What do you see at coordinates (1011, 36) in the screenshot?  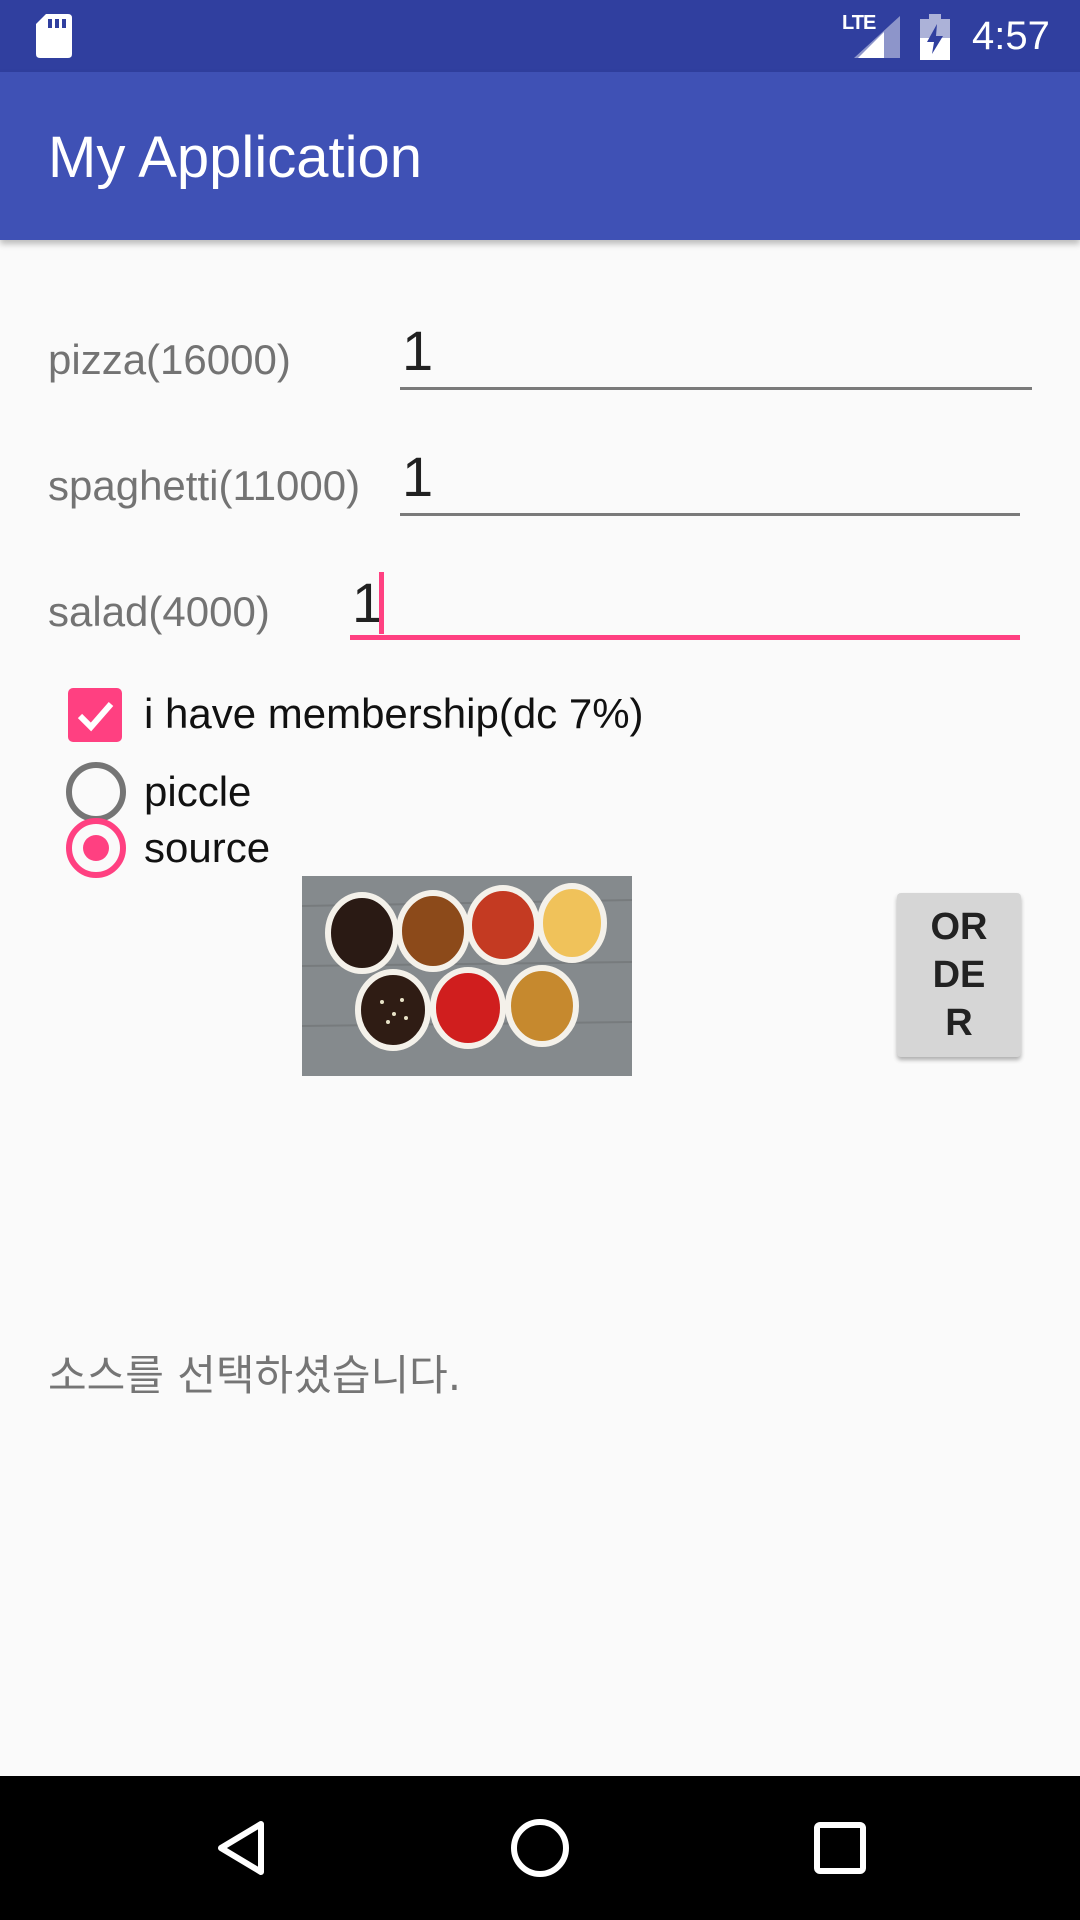 I see `clock: 4:57` at bounding box center [1011, 36].